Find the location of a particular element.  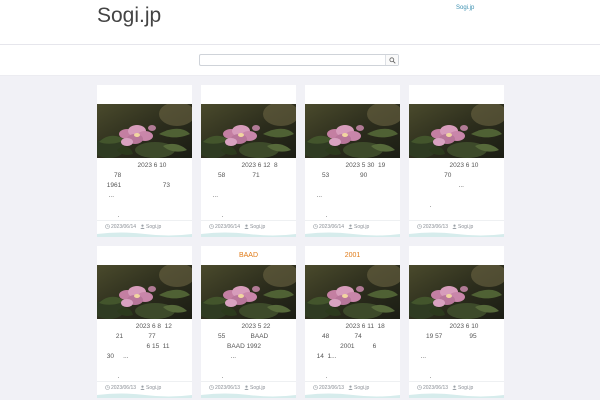

card-excerpt: 2023 6 10 19 57 95 ... . is located at coordinates (449, 351).